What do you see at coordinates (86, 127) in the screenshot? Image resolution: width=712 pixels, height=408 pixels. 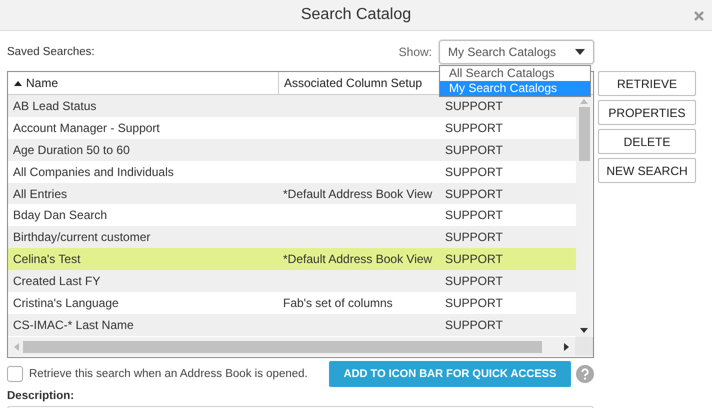 I see `table-cell-text: Account Manager - Support` at bounding box center [86, 127].